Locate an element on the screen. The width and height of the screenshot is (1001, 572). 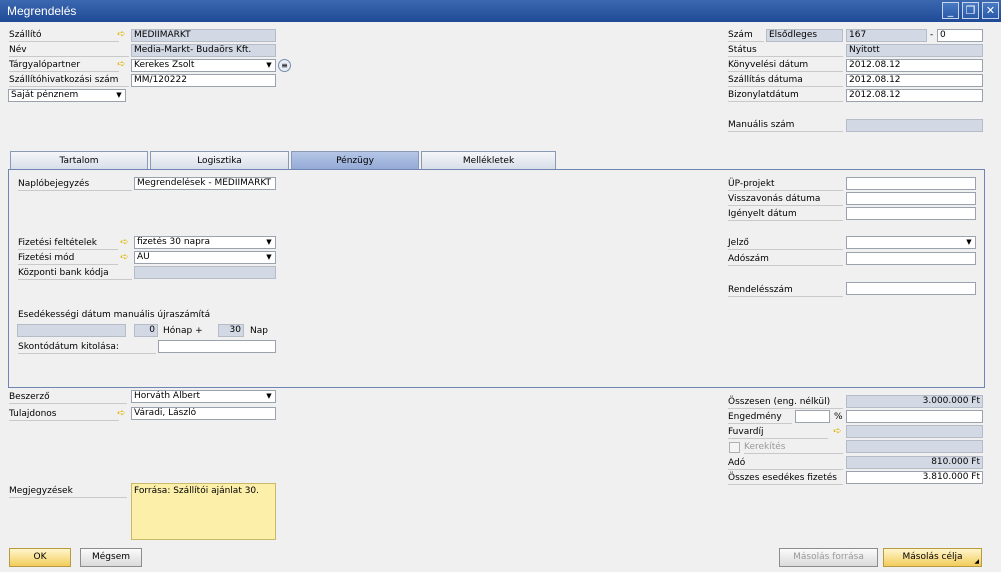
restore-icon: ❐ is located at coordinates (970, 10).